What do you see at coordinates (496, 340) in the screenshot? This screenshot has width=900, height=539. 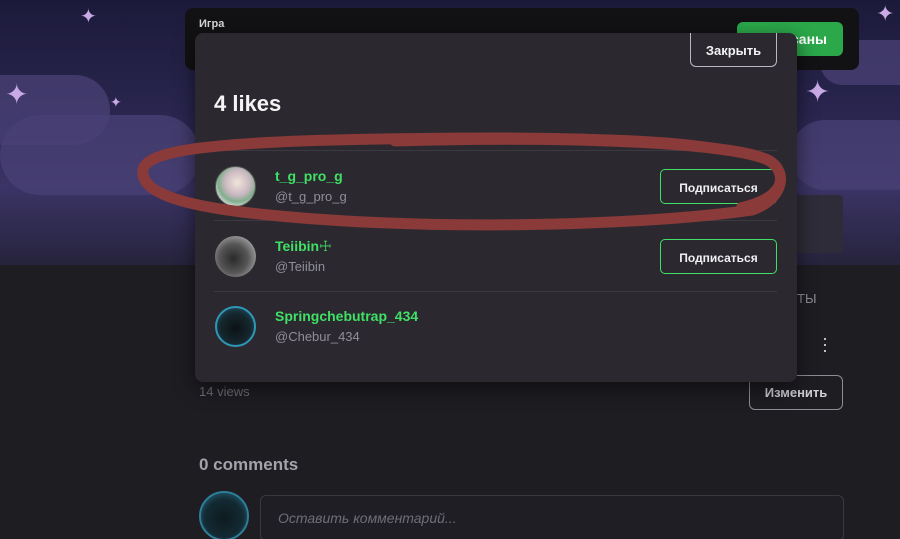 I see `list-item: Springchebutrap_434 @Chebur_434` at bounding box center [496, 340].